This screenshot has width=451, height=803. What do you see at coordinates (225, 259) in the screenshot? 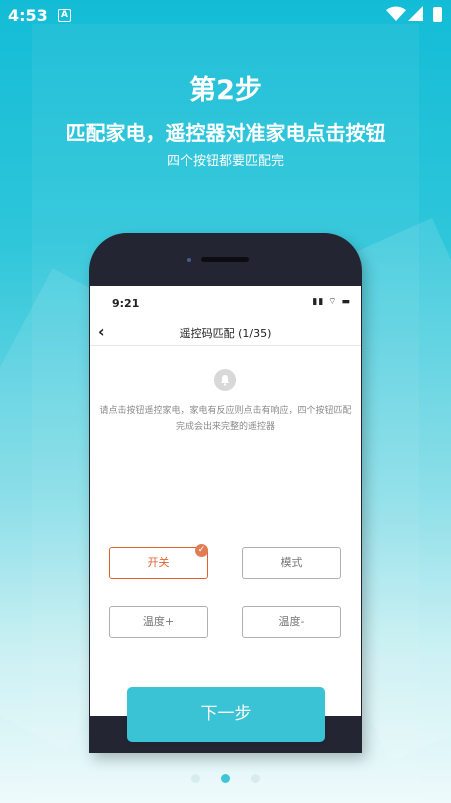
I see `phone-speaker` at bounding box center [225, 259].